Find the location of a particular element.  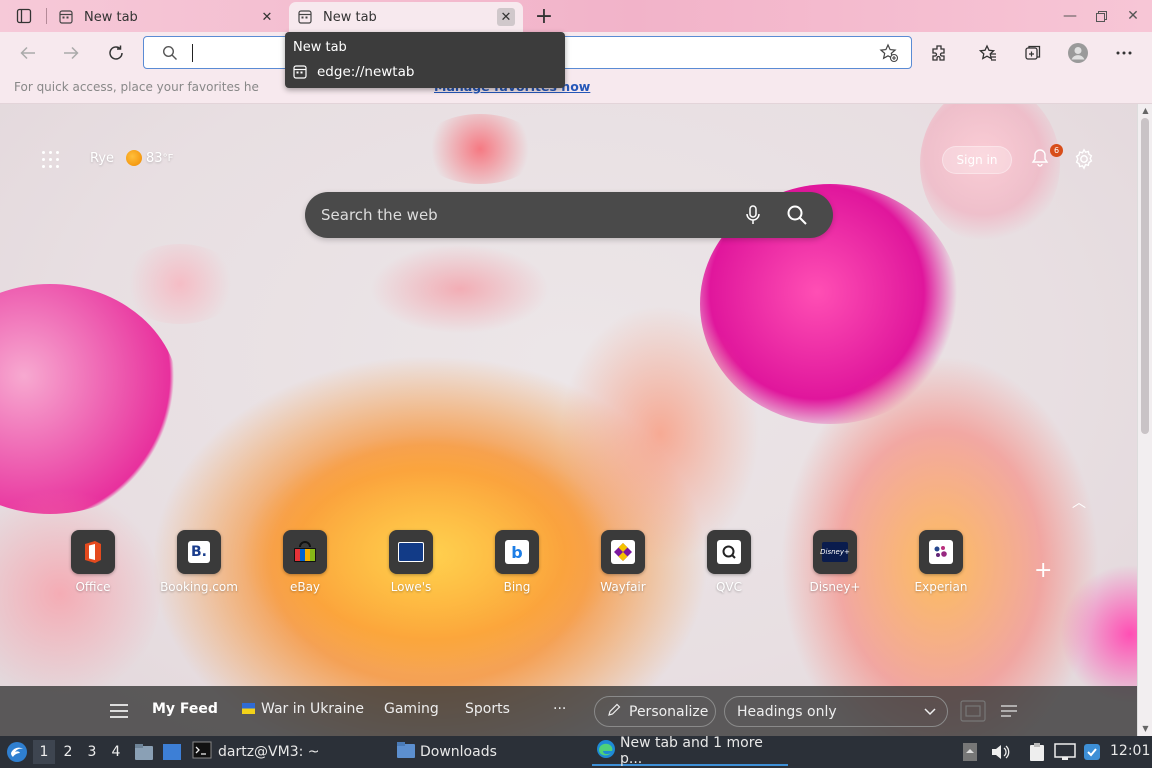

minimize-icon: — is located at coordinates (1070, 16).